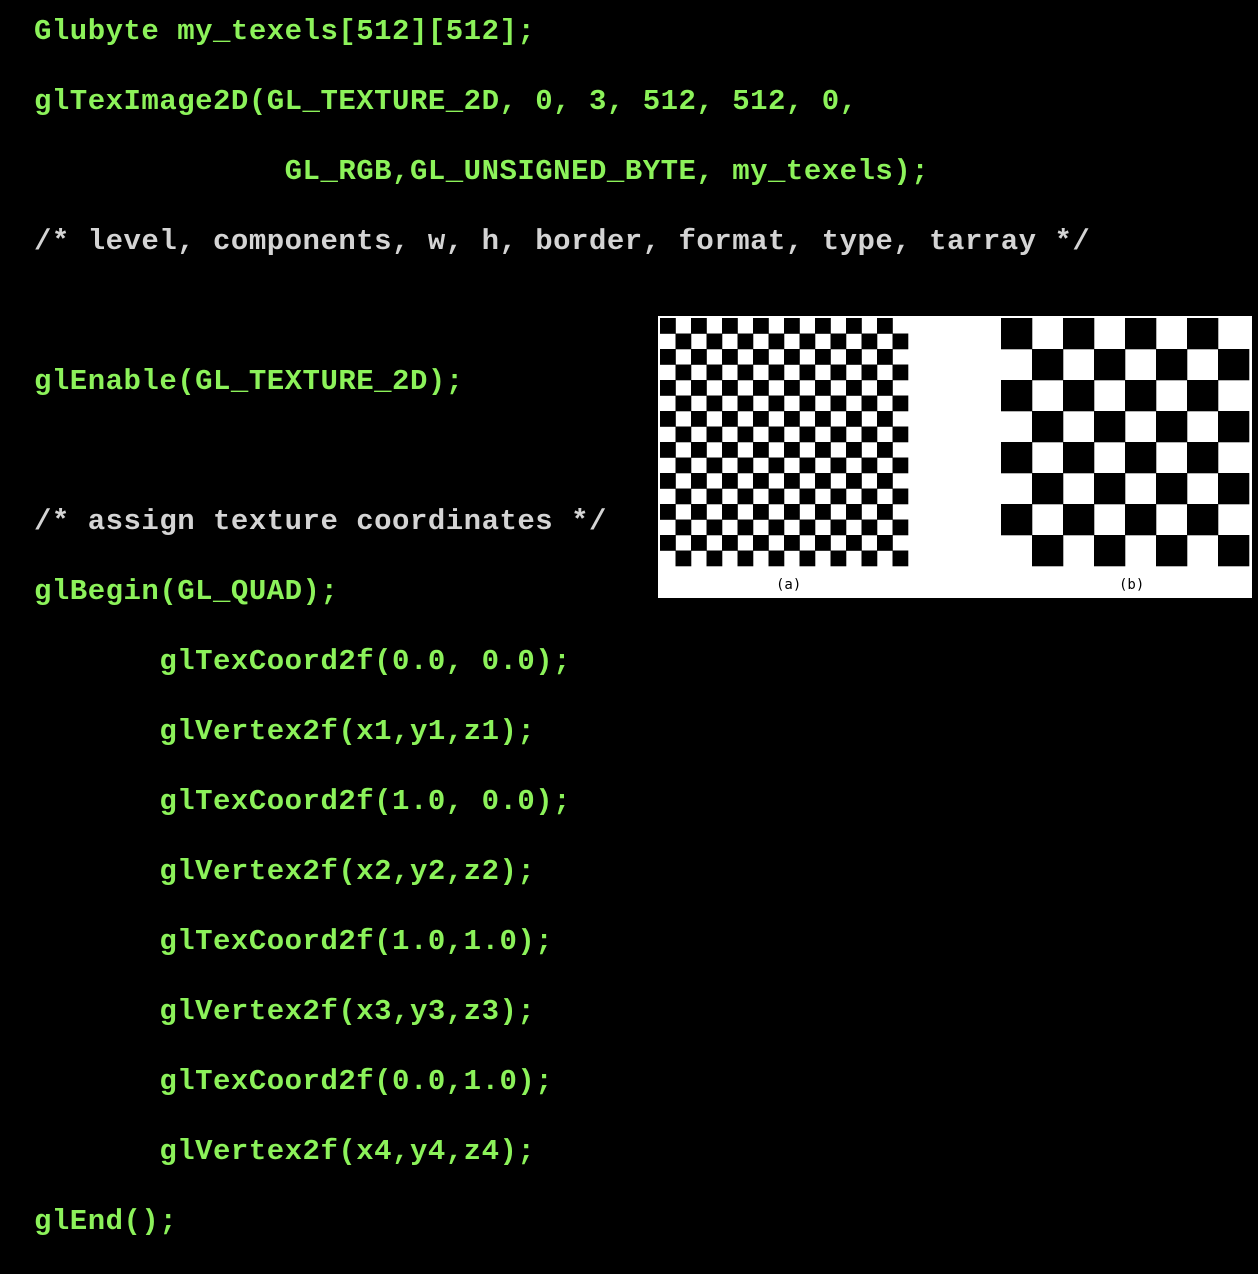  Describe the element at coordinates (285, 1011) in the screenshot. I see `code-line-vertex-3: glVertex2f(x3,y3,z3);` at that location.